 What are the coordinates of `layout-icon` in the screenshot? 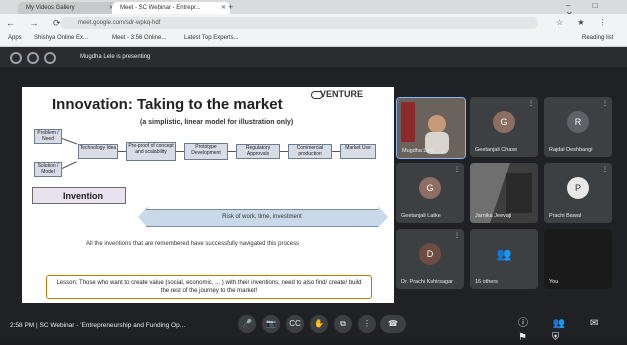 It's located at (33, 58).